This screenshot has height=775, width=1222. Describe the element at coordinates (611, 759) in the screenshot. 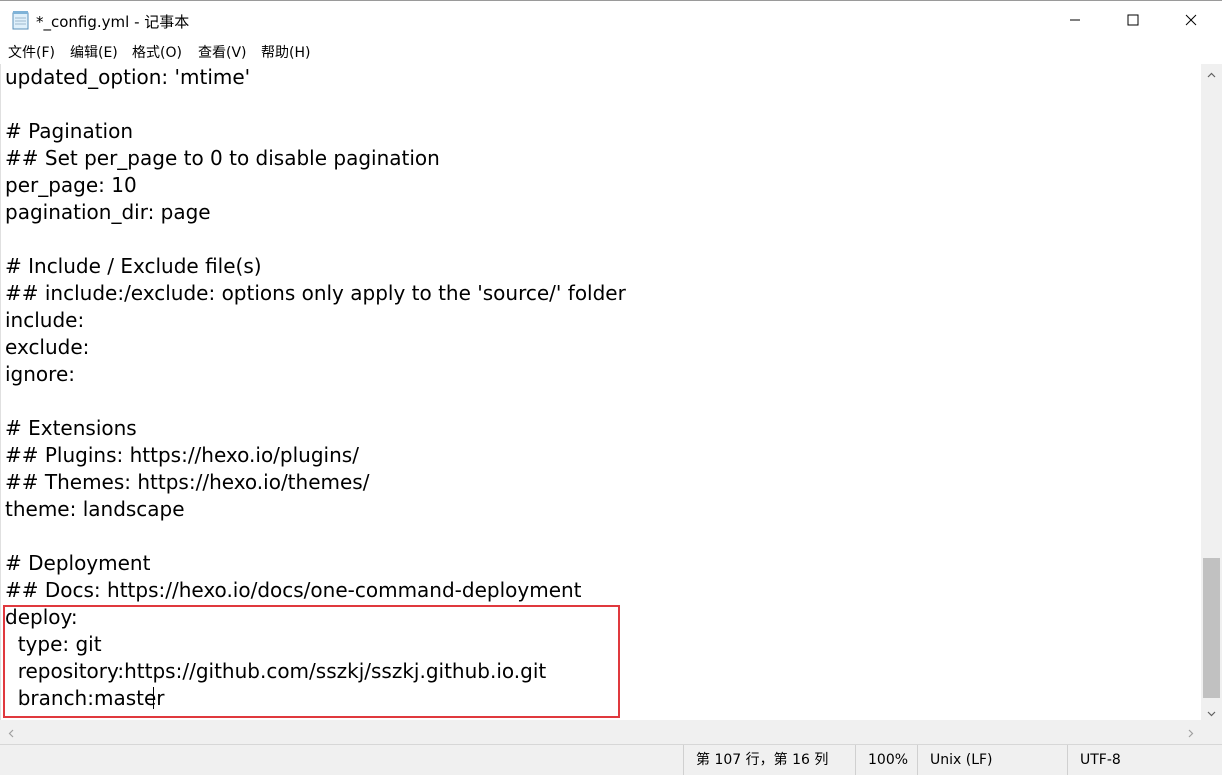

I see `status-bar: 第 107 行，第 16 列 100% Unix (LF) UTF-8` at that location.